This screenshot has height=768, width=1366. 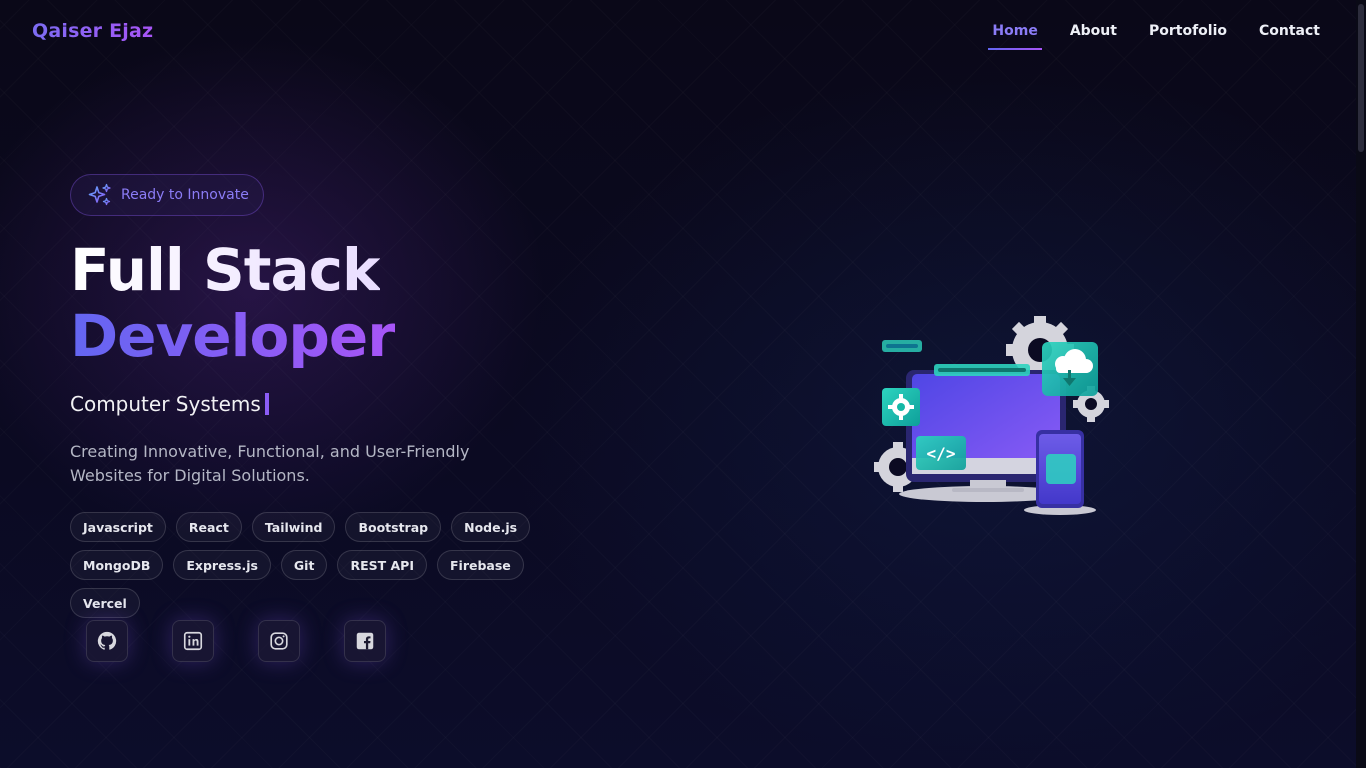 I want to click on sparkles-icon, so click(x=99, y=194).